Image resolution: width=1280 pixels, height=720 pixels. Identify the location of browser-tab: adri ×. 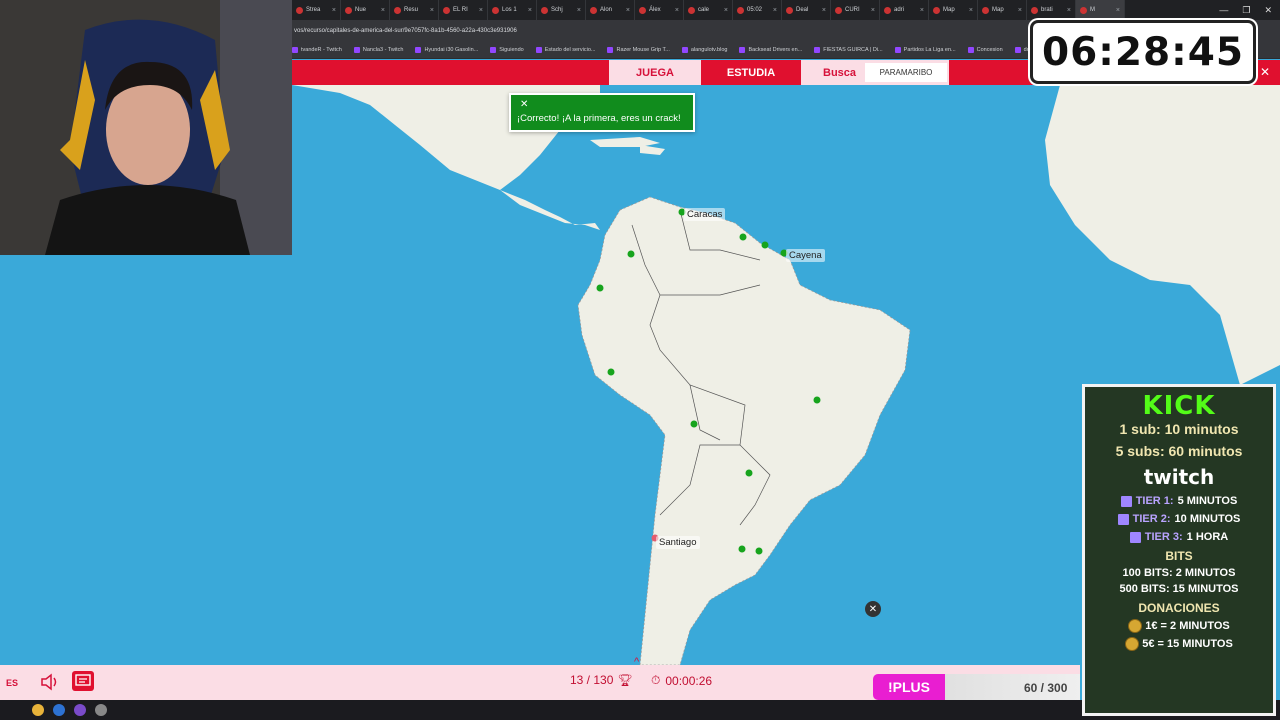
(904, 10).